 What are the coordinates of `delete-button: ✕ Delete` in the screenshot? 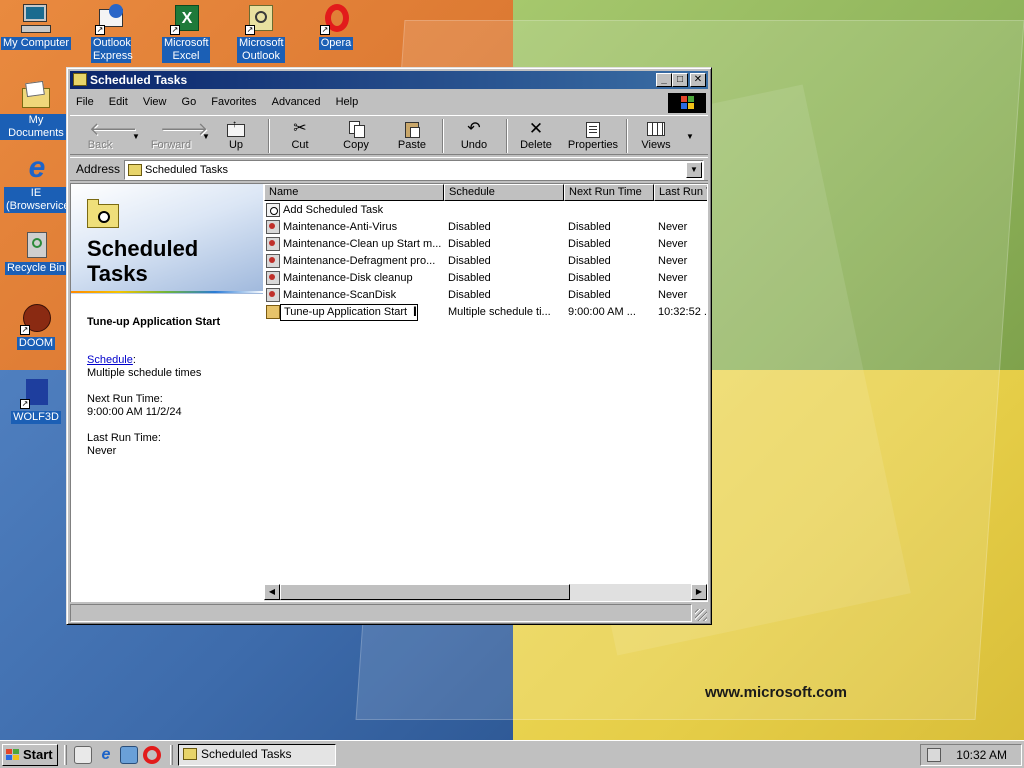 It's located at (536, 136).